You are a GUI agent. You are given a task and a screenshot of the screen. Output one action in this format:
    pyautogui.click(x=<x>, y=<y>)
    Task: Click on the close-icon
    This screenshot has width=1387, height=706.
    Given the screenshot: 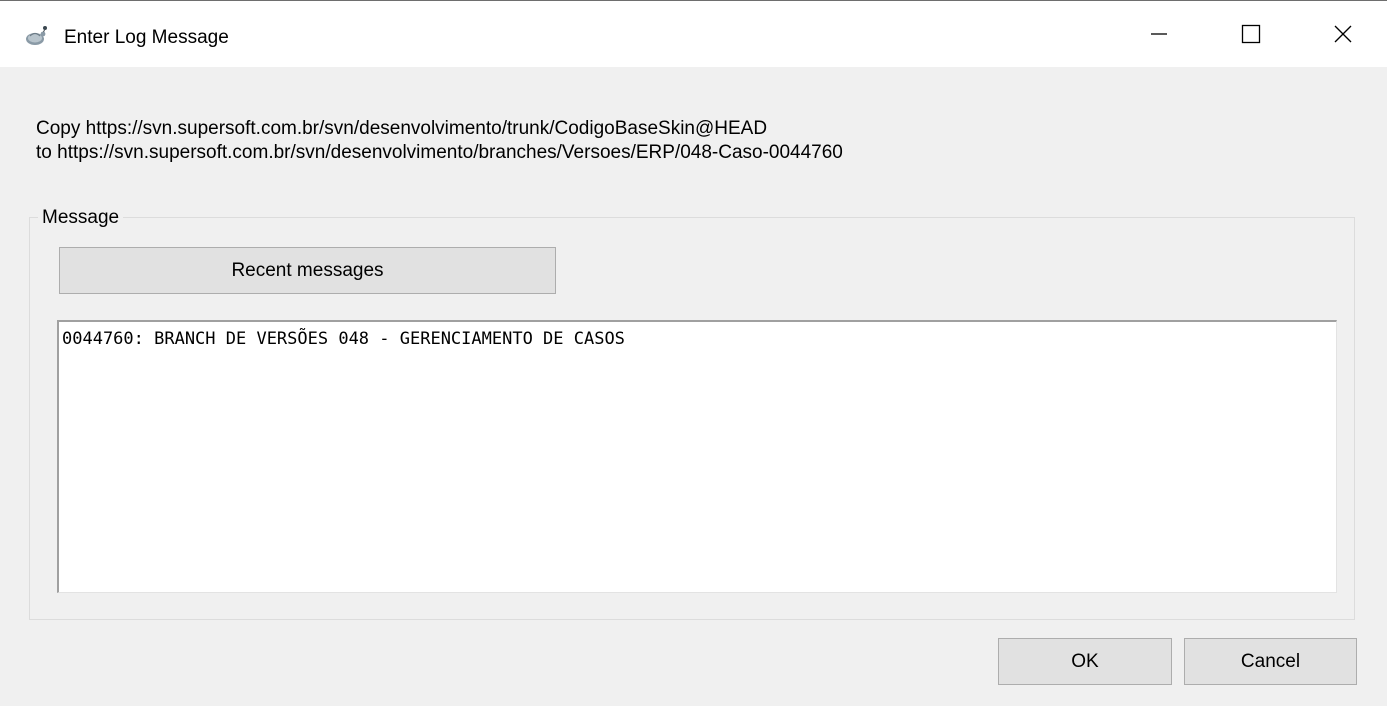 What is the action you would take?
    pyautogui.click(x=1343, y=34)
    